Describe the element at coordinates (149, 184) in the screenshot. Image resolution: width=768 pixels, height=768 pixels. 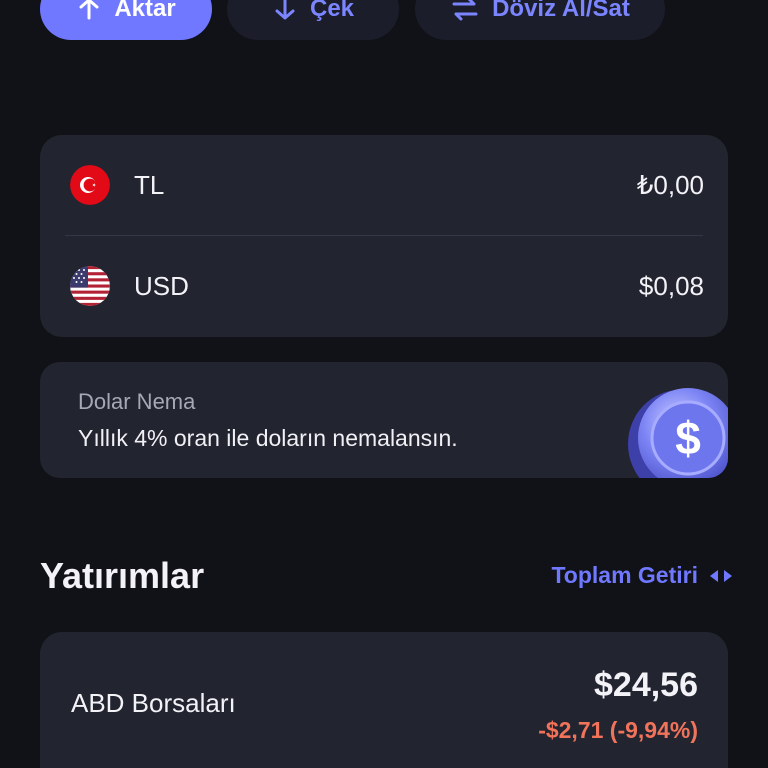
I see `currency-label-tl: TL` at that location.